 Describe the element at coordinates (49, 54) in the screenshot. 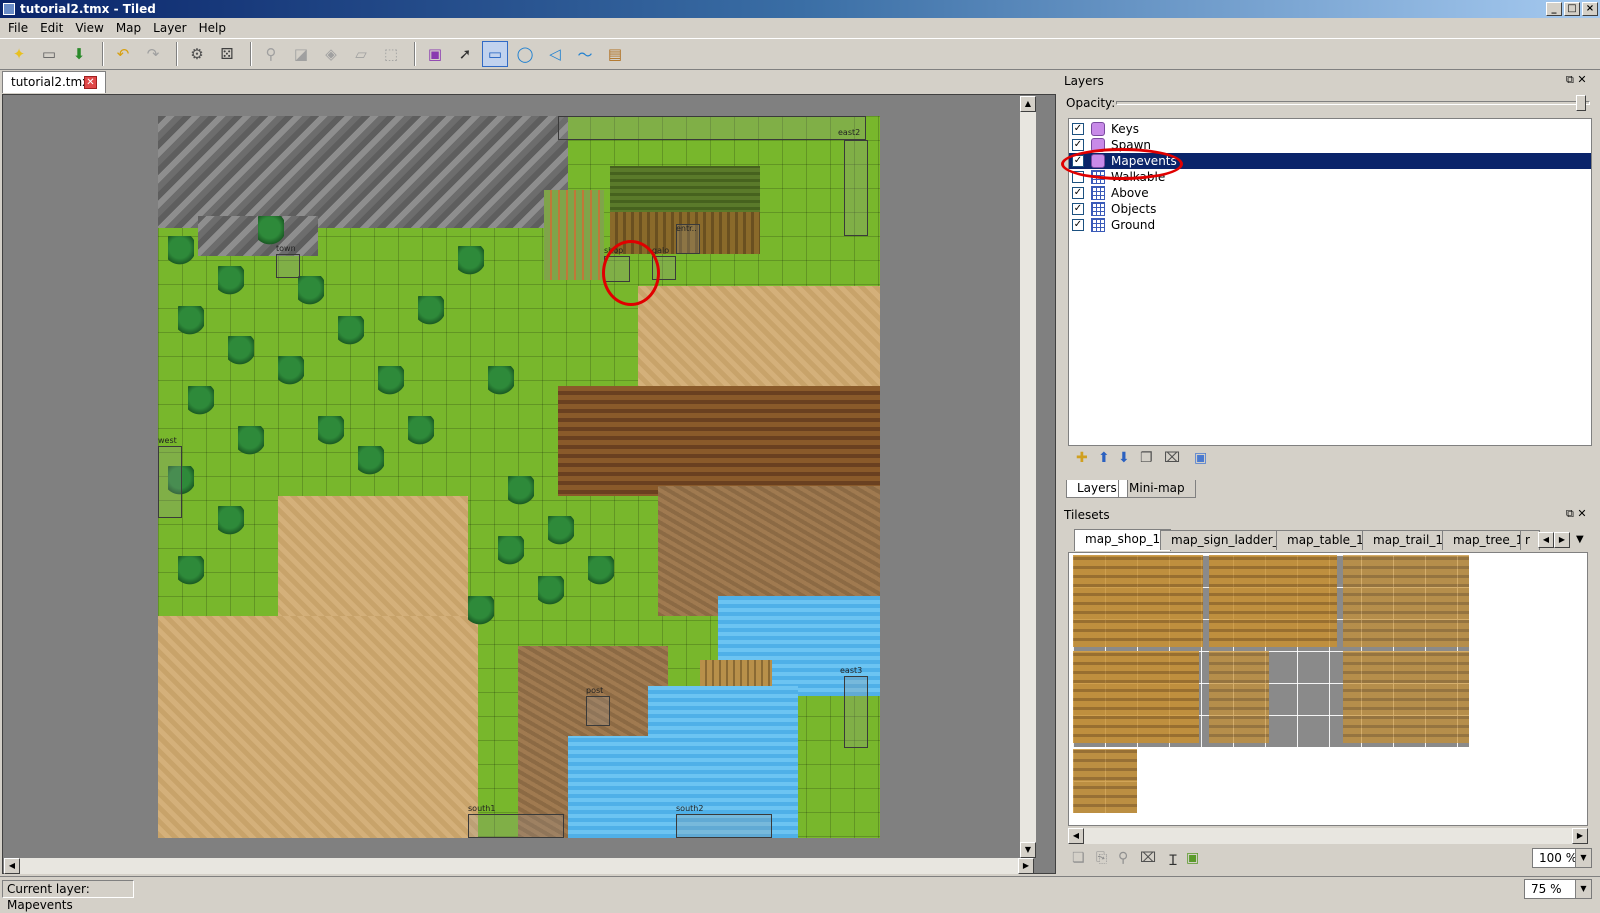

I see `open-file-icon: ▭` at that location.